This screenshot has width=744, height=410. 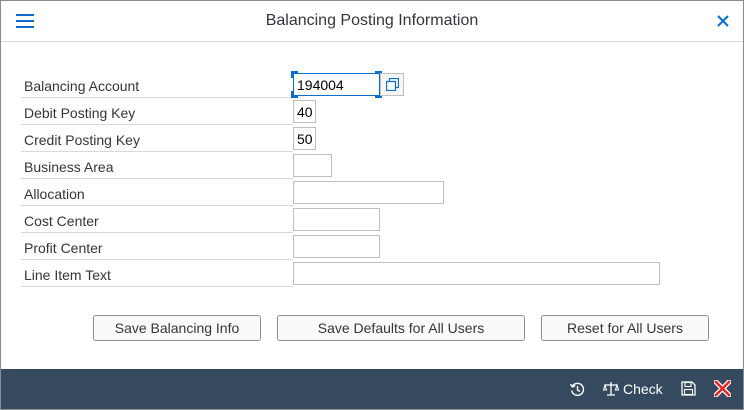 I want to click on allocation-input, so click(x=368, y=192).